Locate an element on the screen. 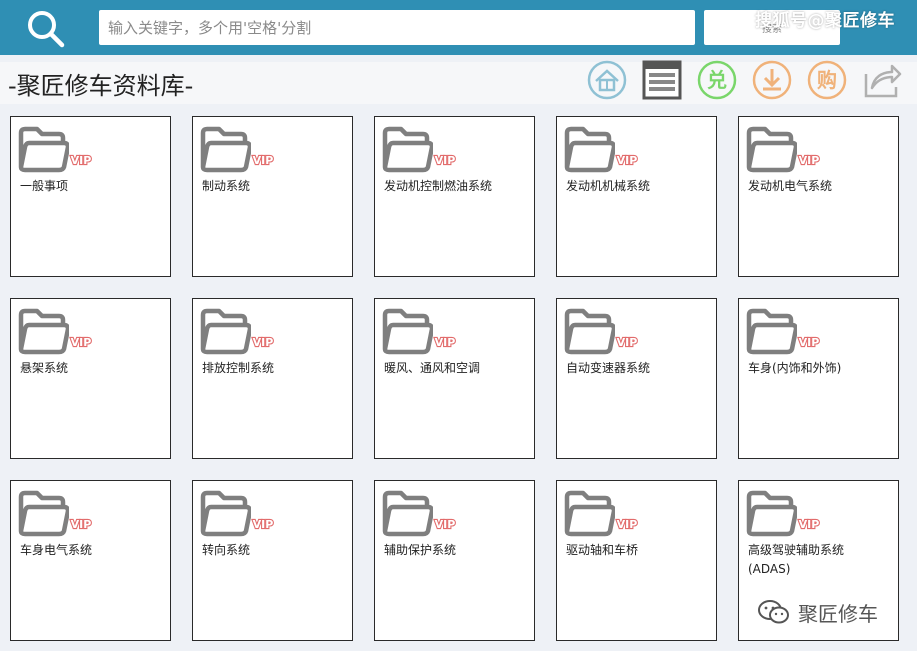 This screenshot has height=651, width=917. category-label: 发动机机械系统 is located at coordinates (608, 186).